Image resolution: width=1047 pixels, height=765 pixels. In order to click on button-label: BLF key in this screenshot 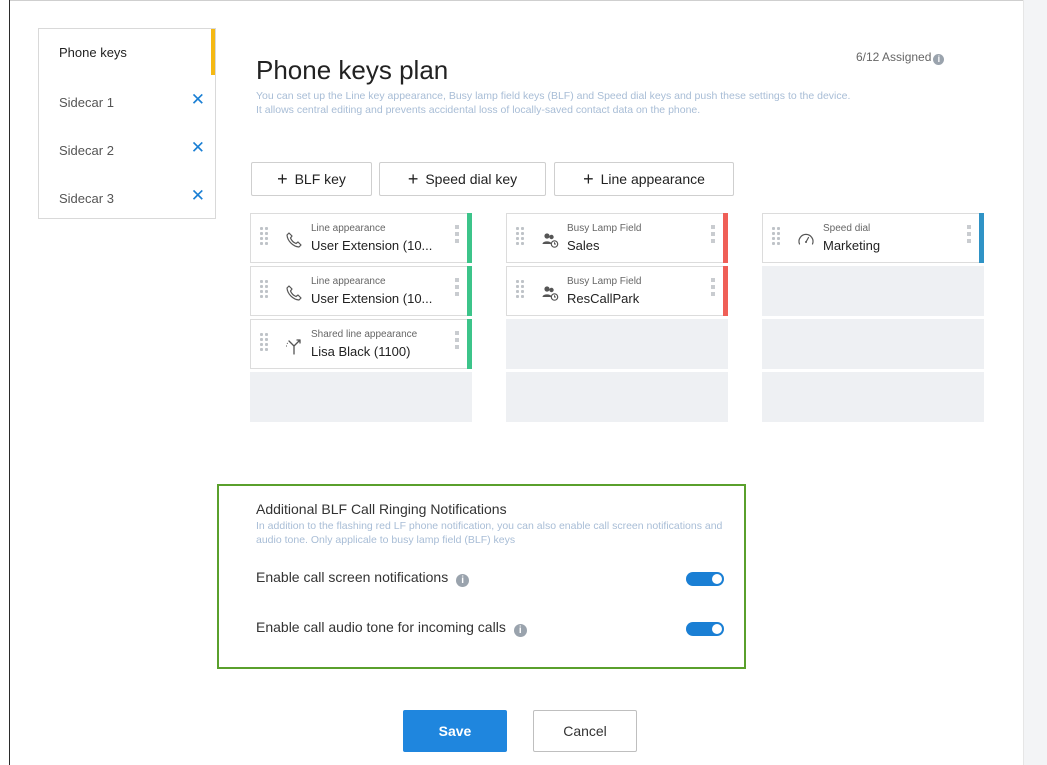, I will do `click(320, 179)`.